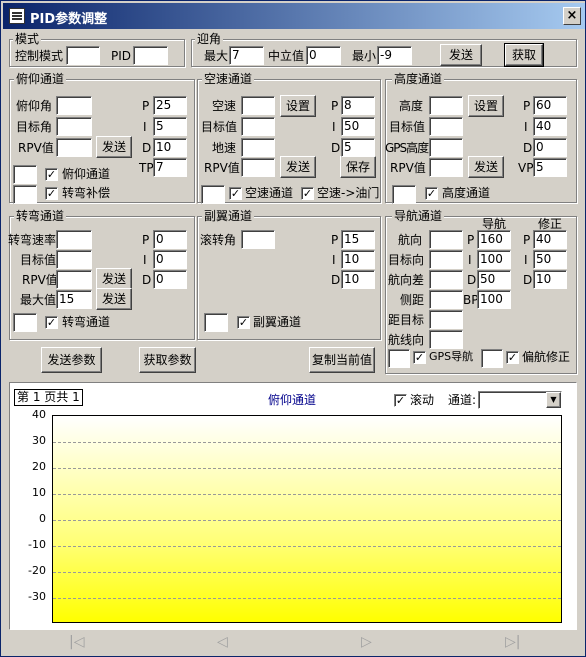 This screenshot has height=657, width=586. I want to click on get-params-button: 获取参数, so click(167, 360).